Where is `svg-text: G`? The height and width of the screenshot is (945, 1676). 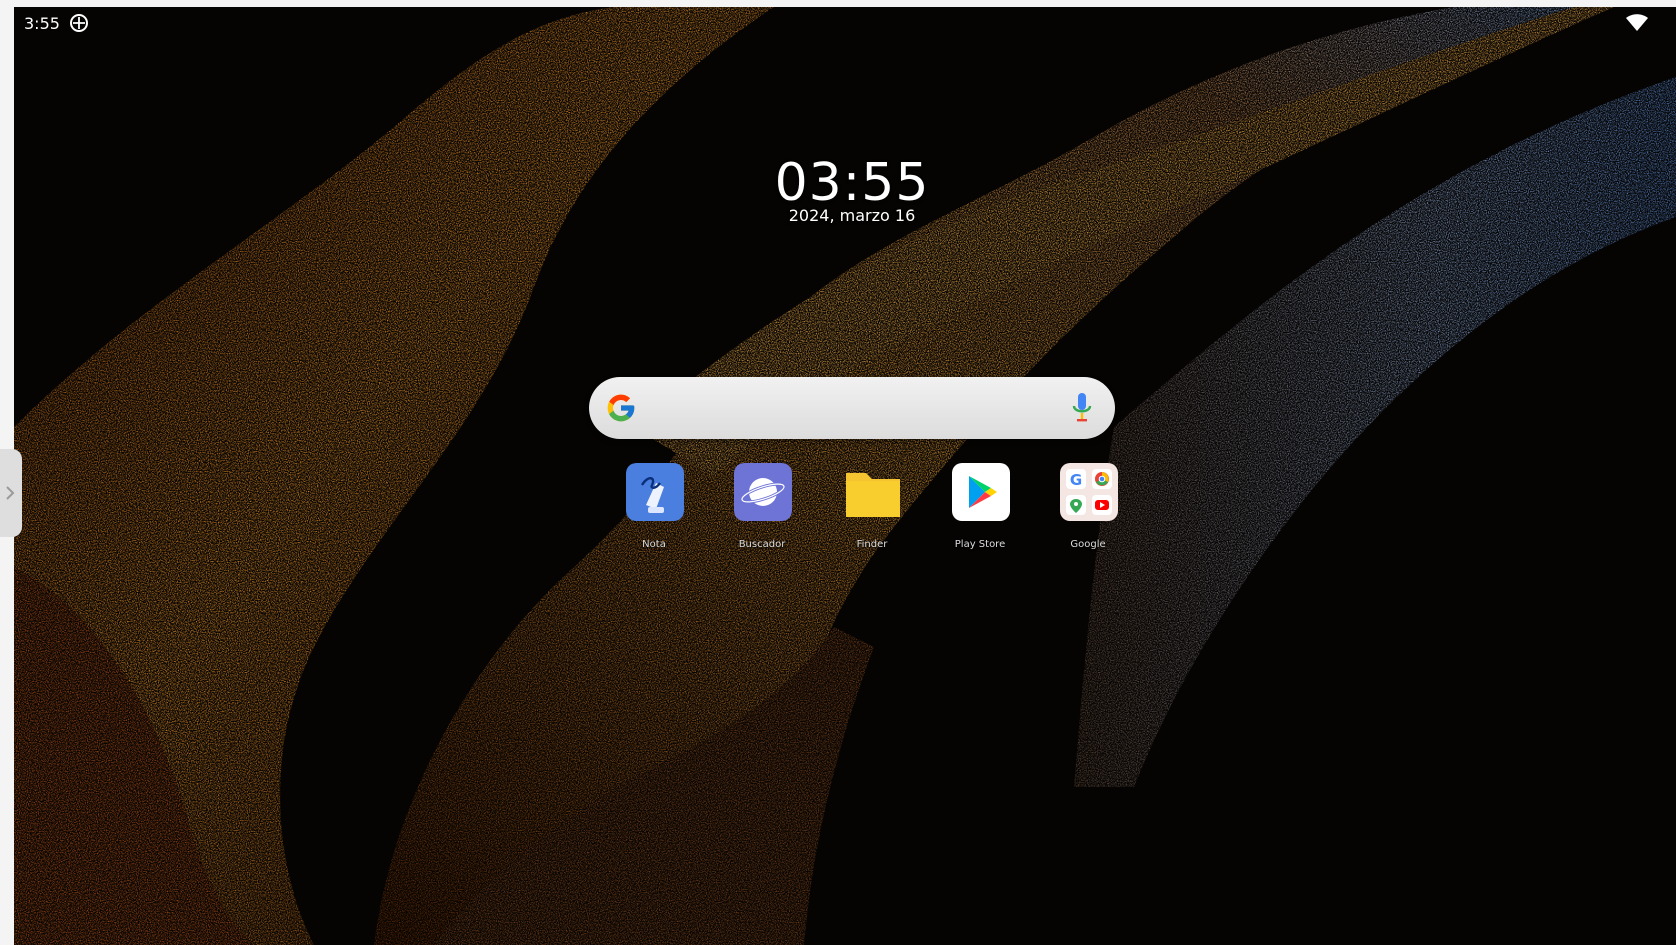
svg-text: G is located at coordinates (1076, 480).